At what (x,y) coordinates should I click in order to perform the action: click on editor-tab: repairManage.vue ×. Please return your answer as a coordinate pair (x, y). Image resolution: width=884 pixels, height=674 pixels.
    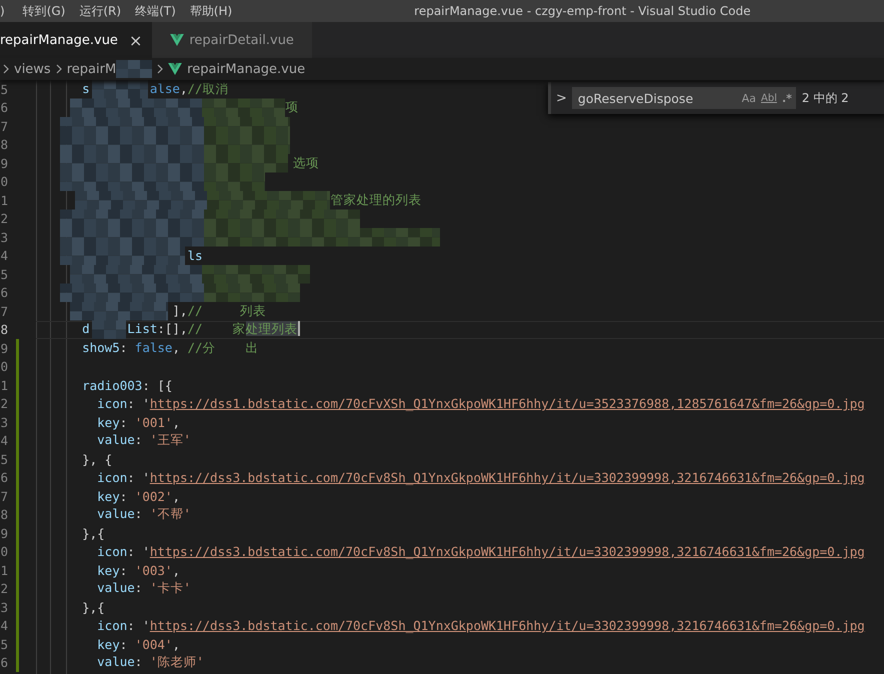
    Looking at the image, I should click on (76, 40).